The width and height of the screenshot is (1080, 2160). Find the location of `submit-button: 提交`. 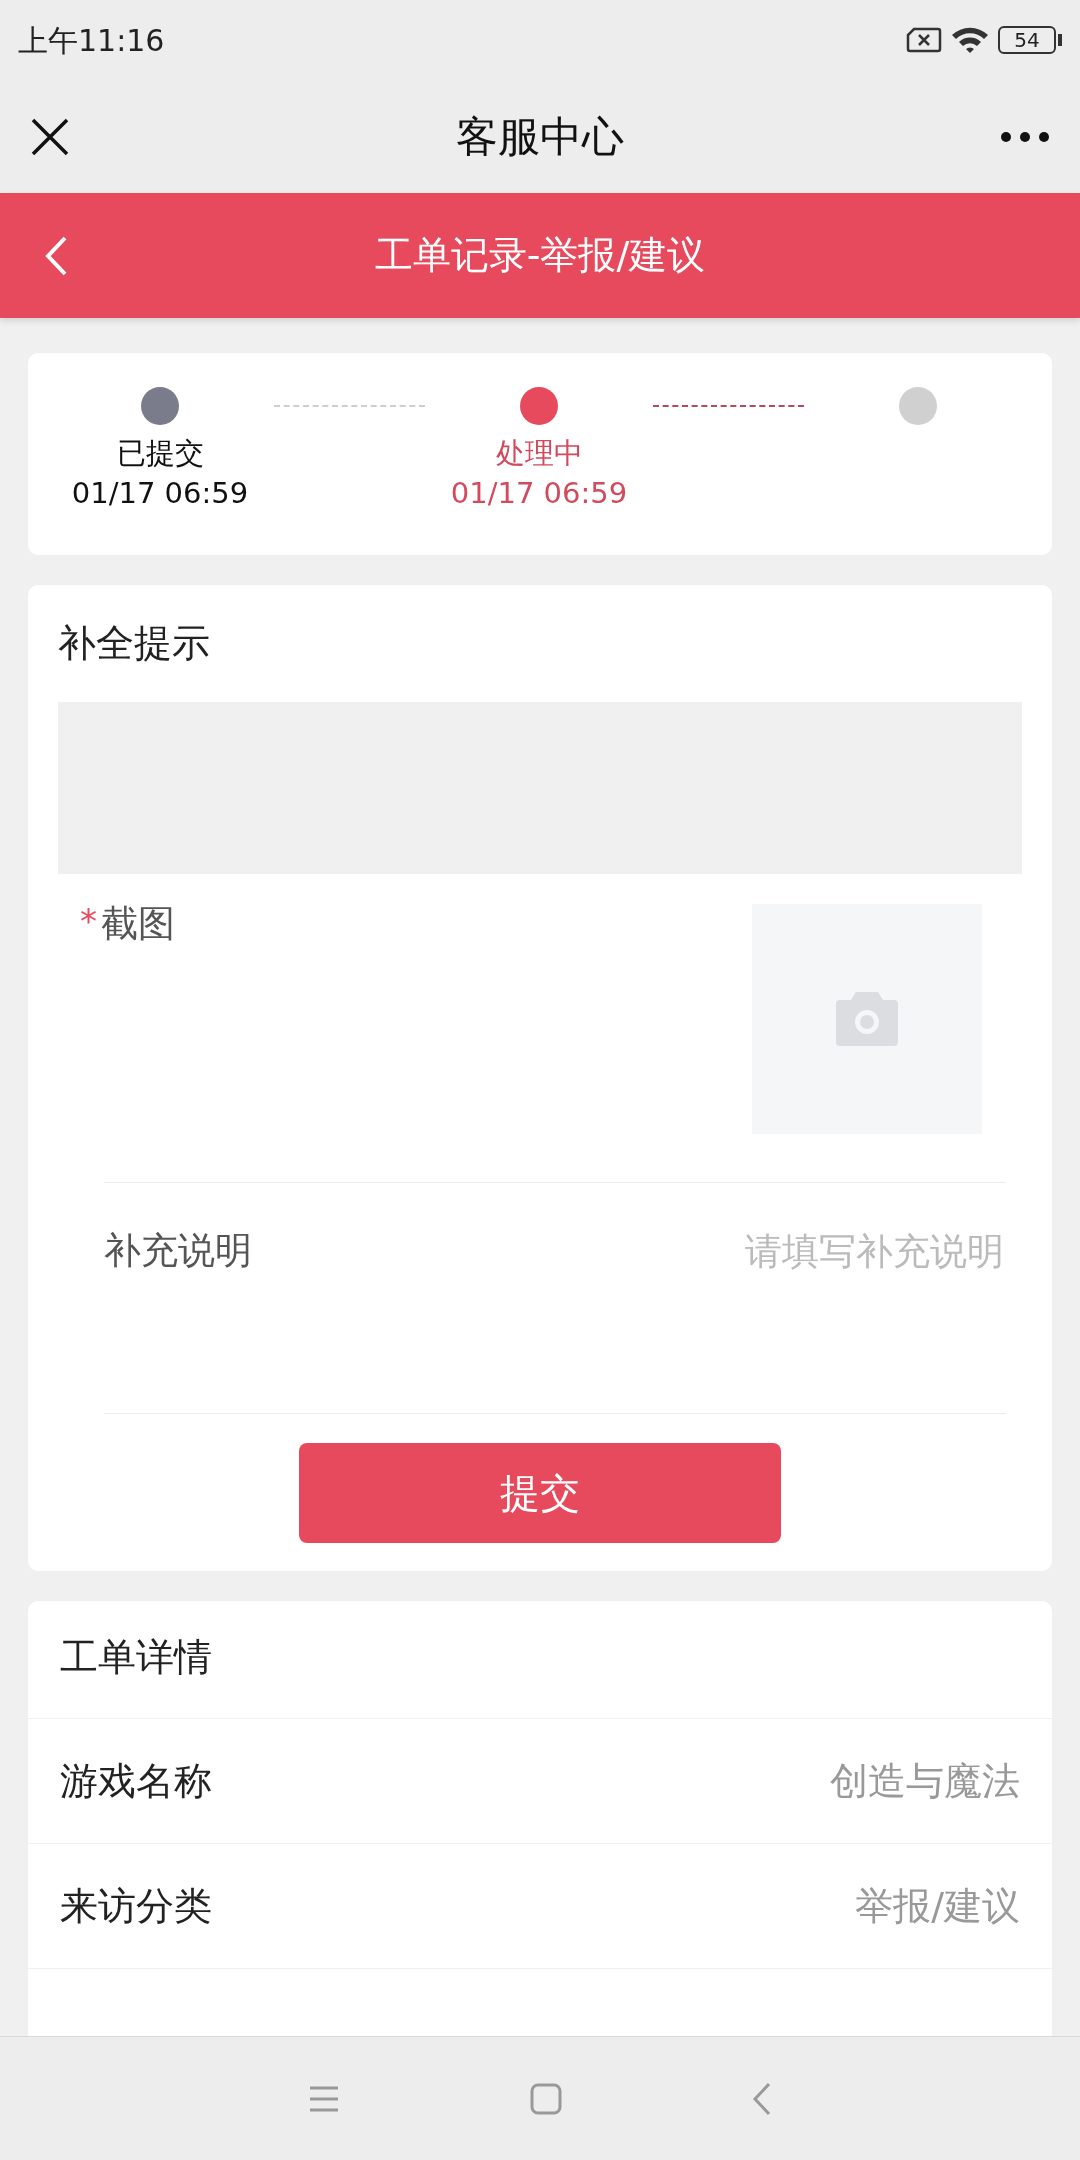

submit-button: 提交 is located at coordinates (540, 1493).